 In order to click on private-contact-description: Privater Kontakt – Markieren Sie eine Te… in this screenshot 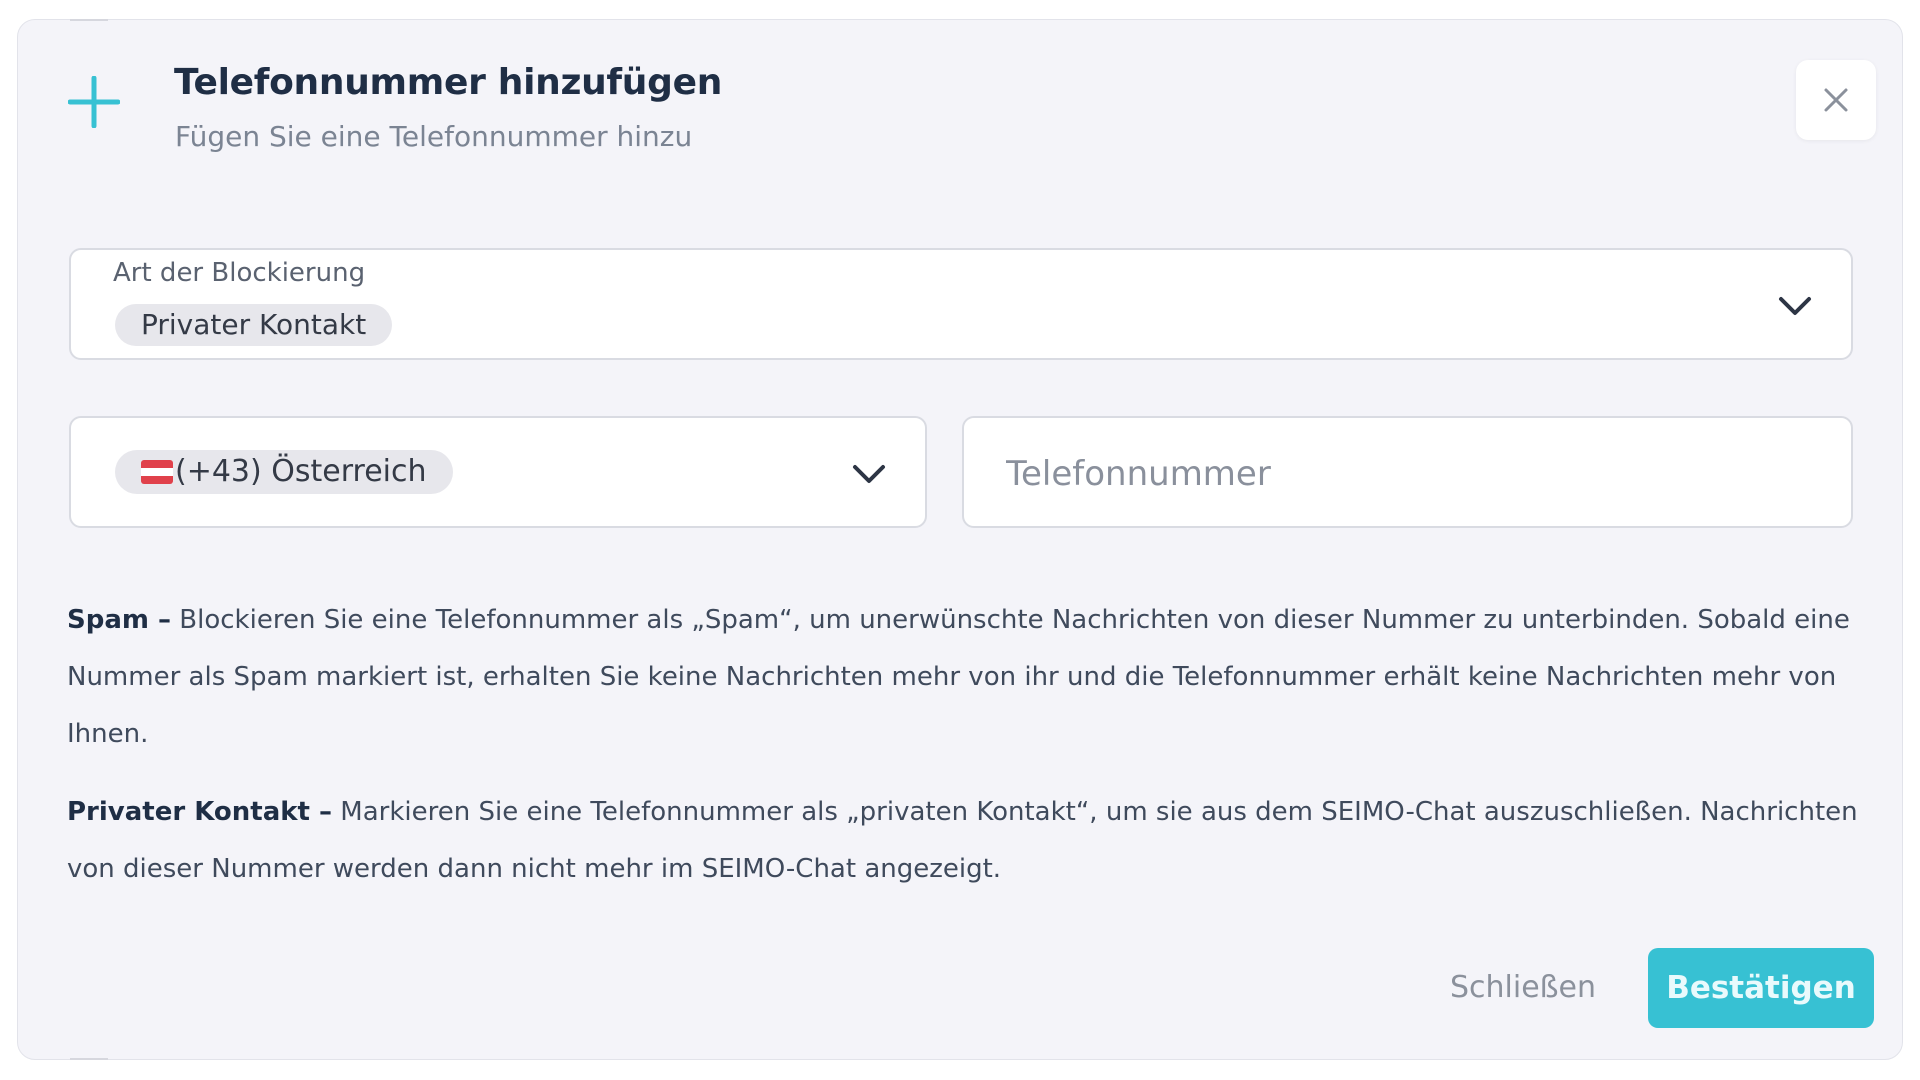, I will do `click(967, 841)`.